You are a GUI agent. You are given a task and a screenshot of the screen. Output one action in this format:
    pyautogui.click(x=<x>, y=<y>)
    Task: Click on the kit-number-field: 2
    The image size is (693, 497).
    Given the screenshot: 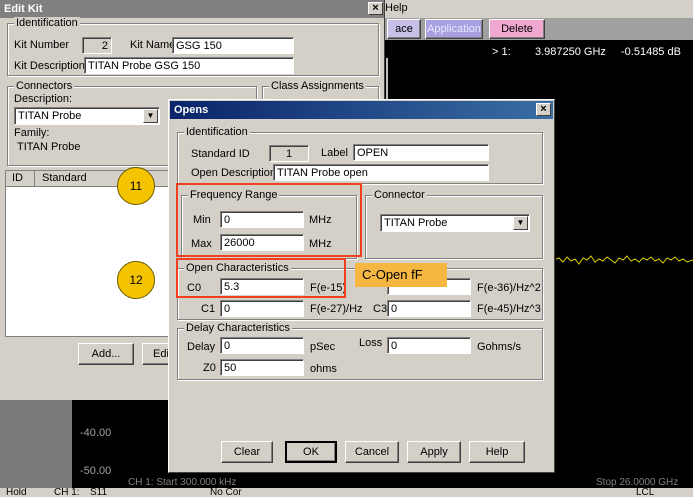 What is the action you would take?
    pyautogui.click(x=97, y=45)
    